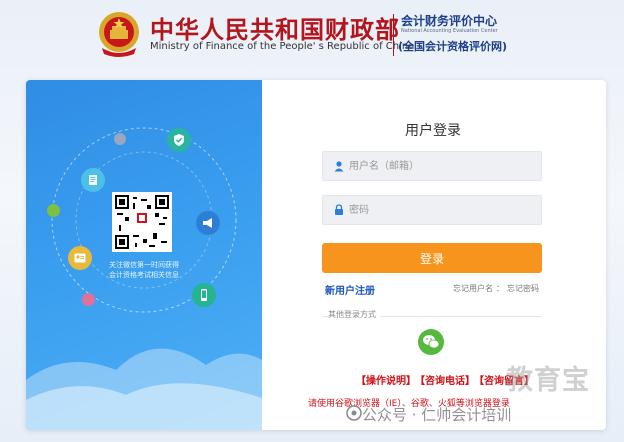 The height and width of the screenshot is (442, 624). What do you see at coordinates (144, 275) in the screenshot?
I see `qr-caption-line-2: 会计资格考试相关信息` at bounding box center [144, 275].